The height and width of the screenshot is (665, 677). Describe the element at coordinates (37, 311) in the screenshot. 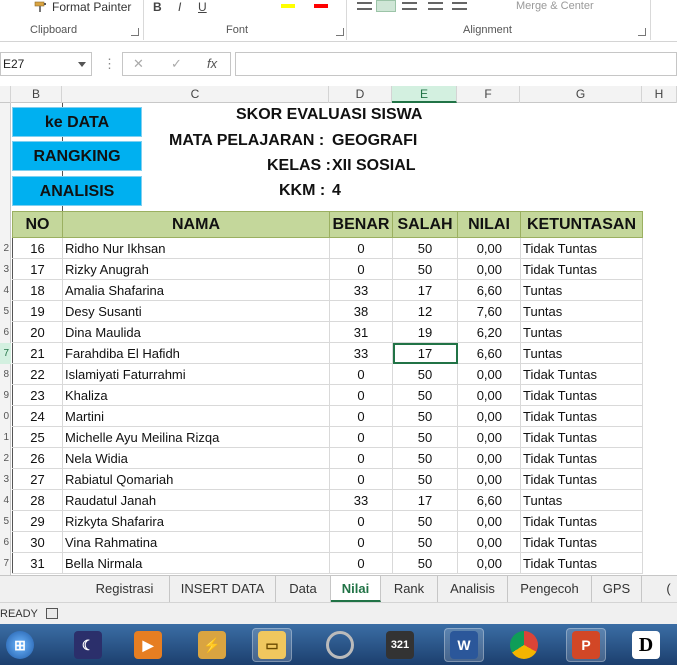

I see `cell-no: 19` at that location.